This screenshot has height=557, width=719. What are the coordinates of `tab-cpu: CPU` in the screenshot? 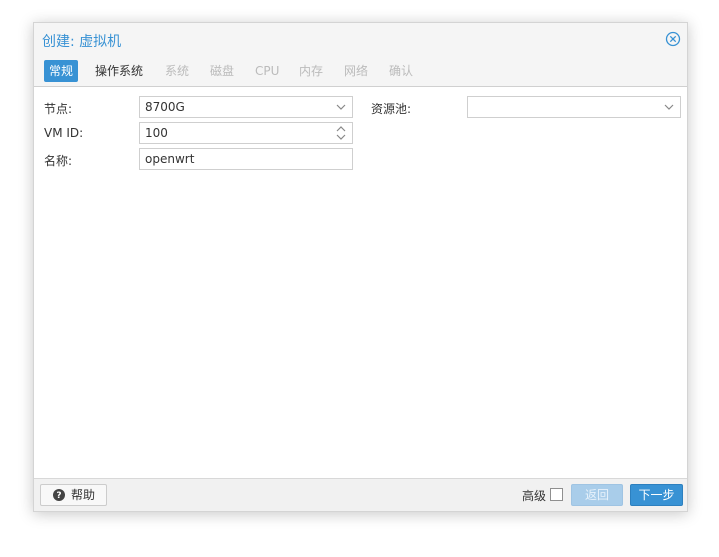 It's located at (267, 71).